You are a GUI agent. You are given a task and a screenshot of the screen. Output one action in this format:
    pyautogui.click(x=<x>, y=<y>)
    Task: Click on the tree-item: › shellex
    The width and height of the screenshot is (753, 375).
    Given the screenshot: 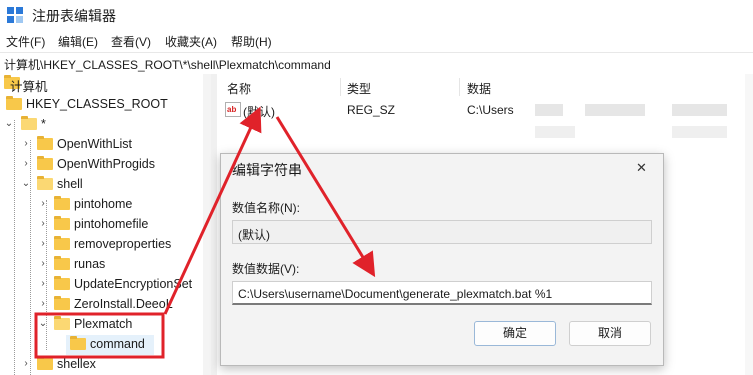 What is the action you would take?
    pyautogui.click(x=105, y=365)
    